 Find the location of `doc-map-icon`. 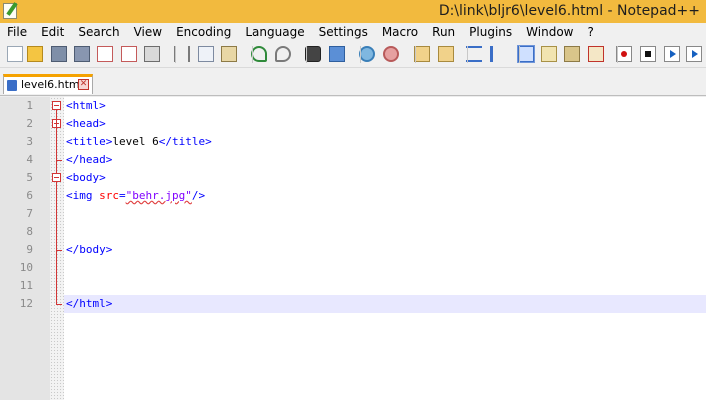

doc-map-icon is located at coordinates (572, 54).